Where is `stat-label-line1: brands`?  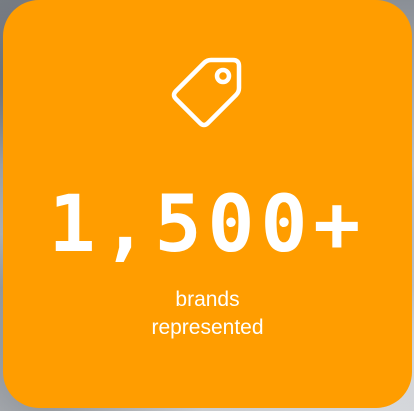
stat-label-line1: brands is located at coordinates (207, 299).